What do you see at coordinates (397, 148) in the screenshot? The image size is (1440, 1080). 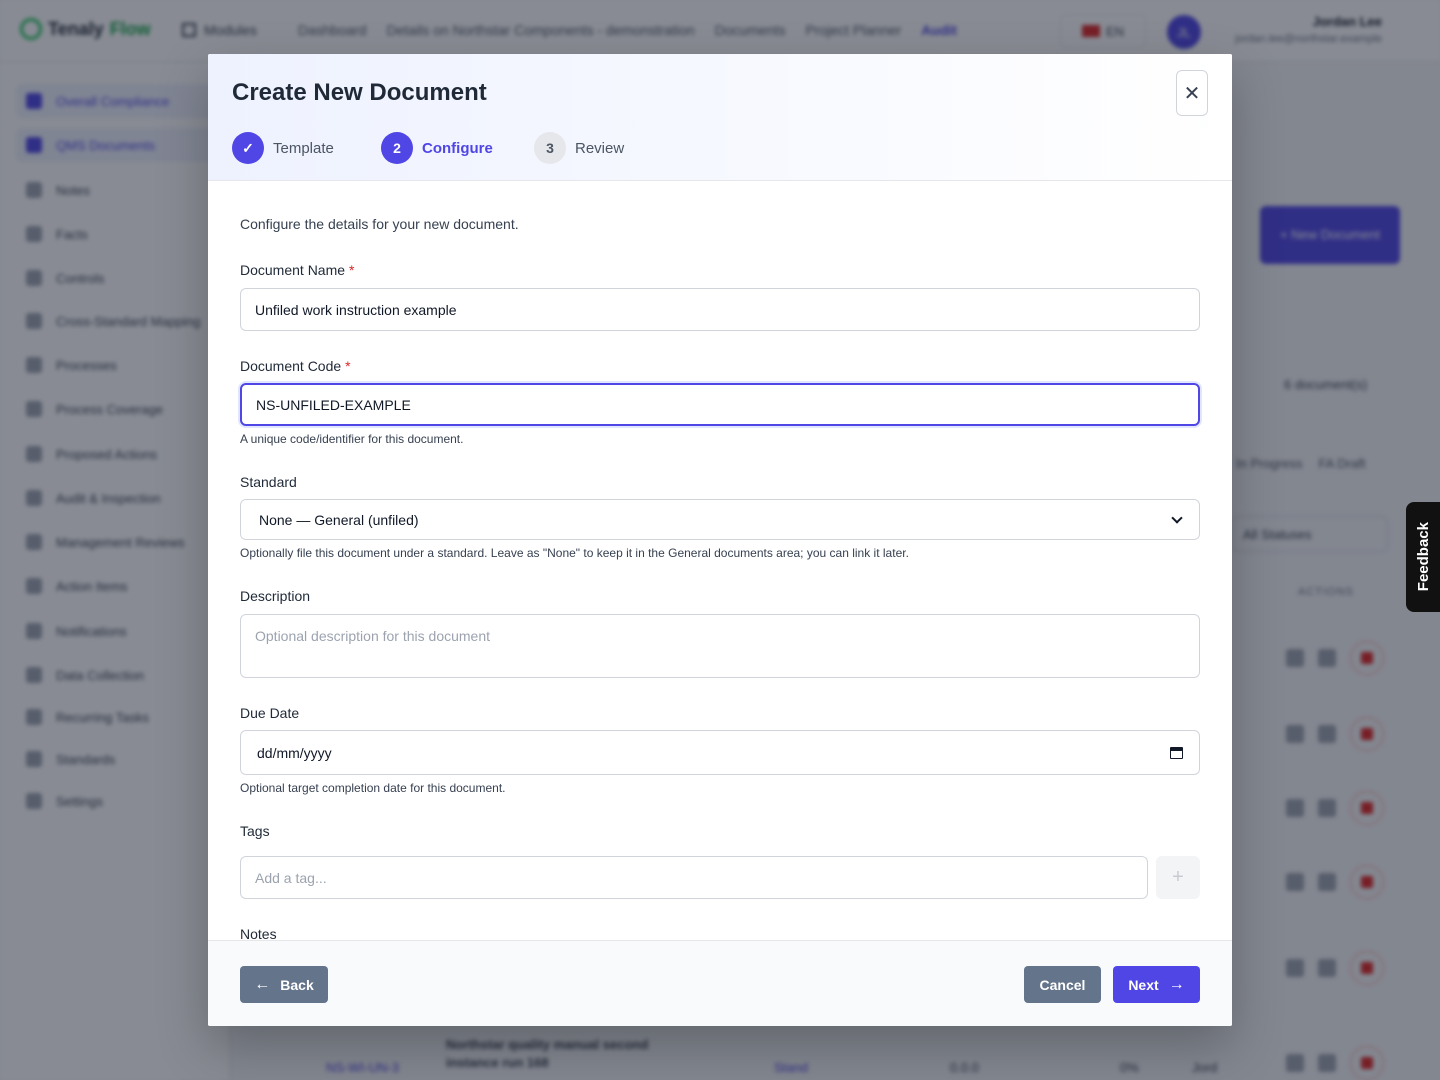 I see `step-number: 2` at bounding box center [397, 148].